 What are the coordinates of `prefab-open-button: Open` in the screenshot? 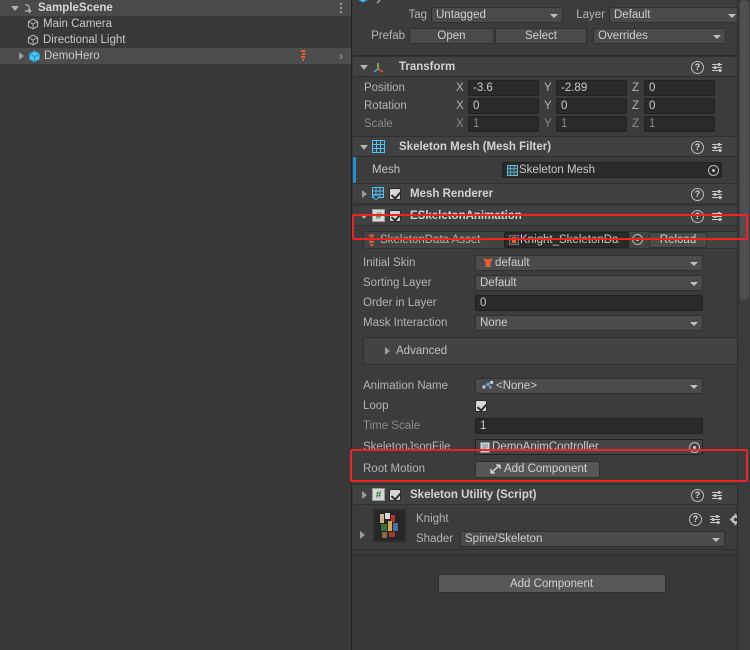 It's located at (451, 35).